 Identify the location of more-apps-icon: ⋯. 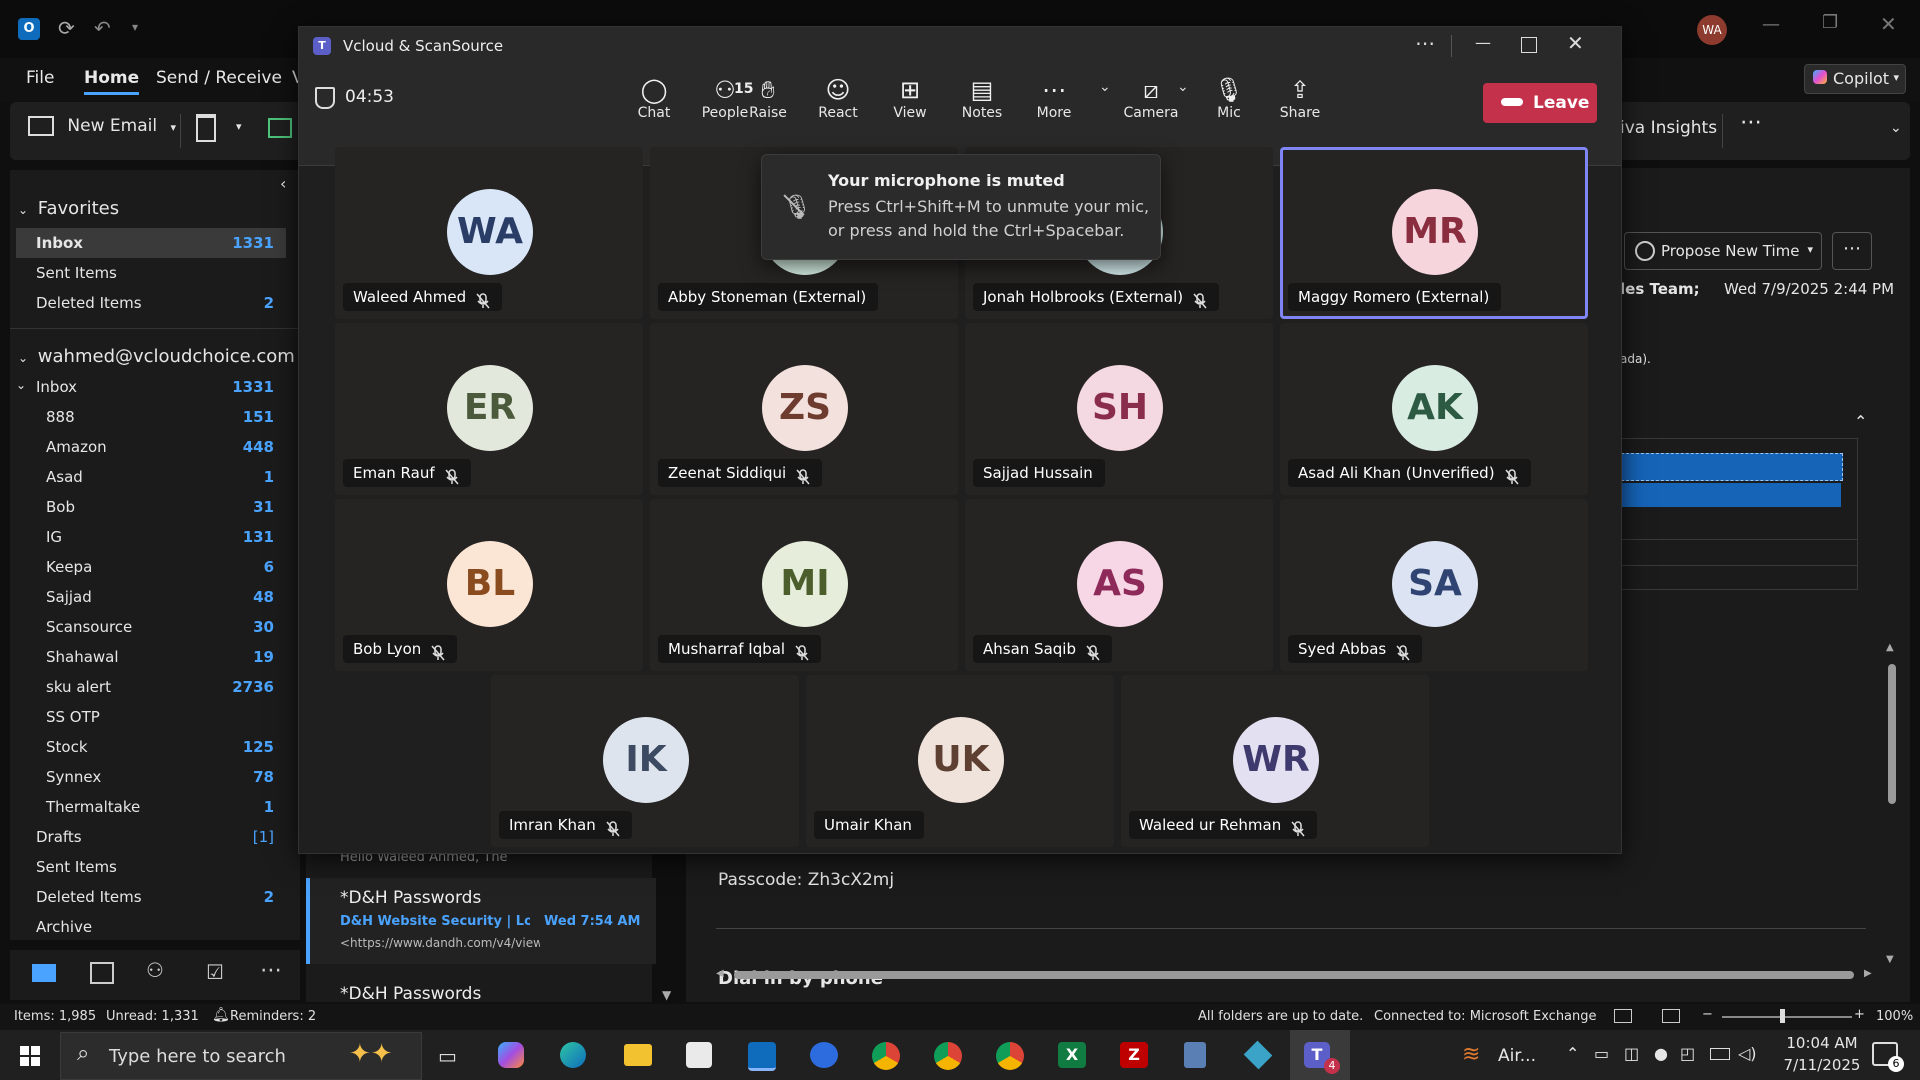
(271, 970).